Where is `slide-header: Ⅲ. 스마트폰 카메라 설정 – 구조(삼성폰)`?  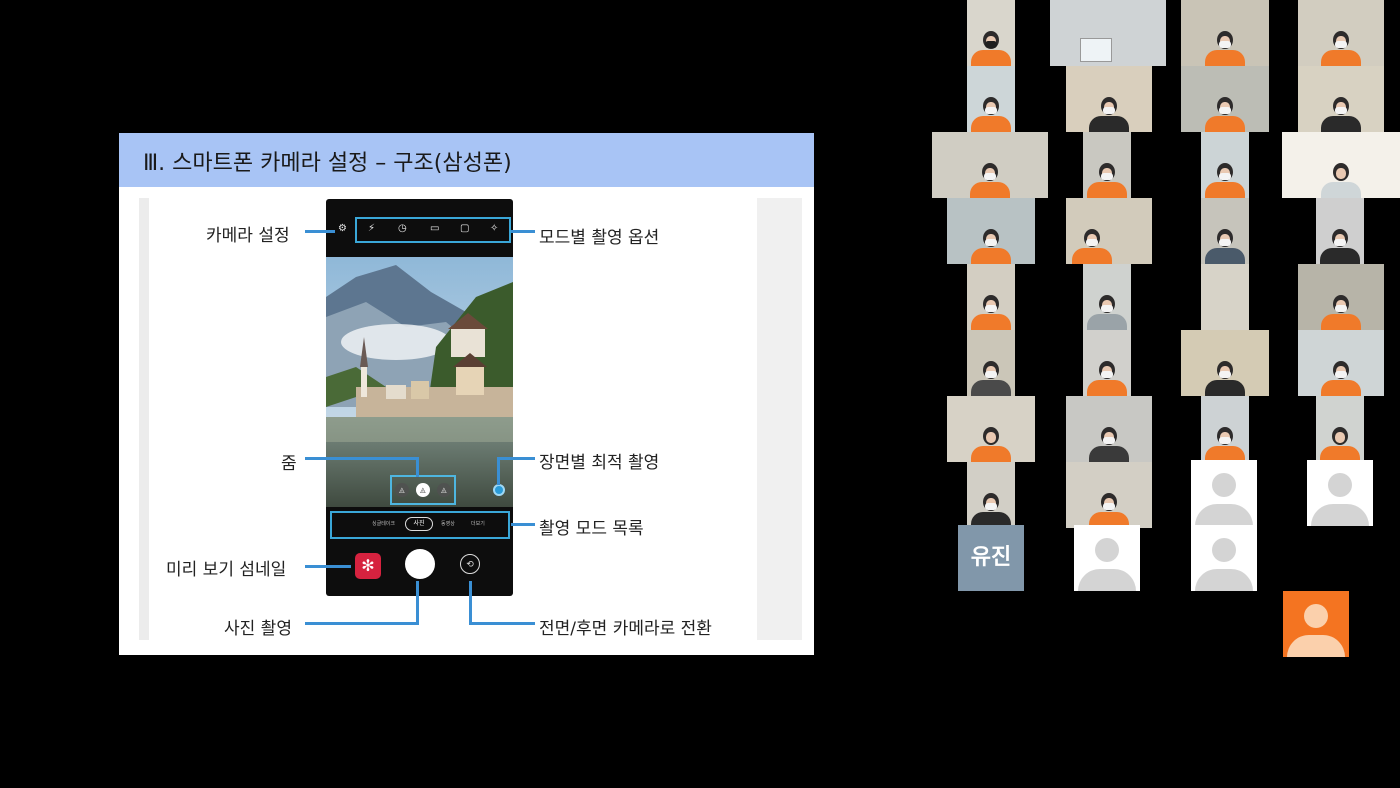 slide-header: Ⅲ. 스마트폰 카메라 설정 – 구조(삼성폰) is located at coordinates (466, 160).